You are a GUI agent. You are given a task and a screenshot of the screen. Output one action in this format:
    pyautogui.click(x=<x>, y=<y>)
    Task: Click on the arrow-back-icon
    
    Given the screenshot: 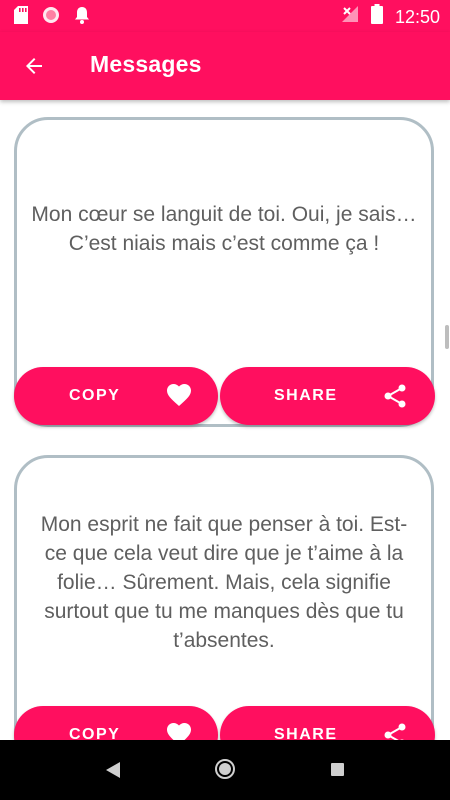 What is the action you would take?
    pyautogui.click(x=34, y=66)
    